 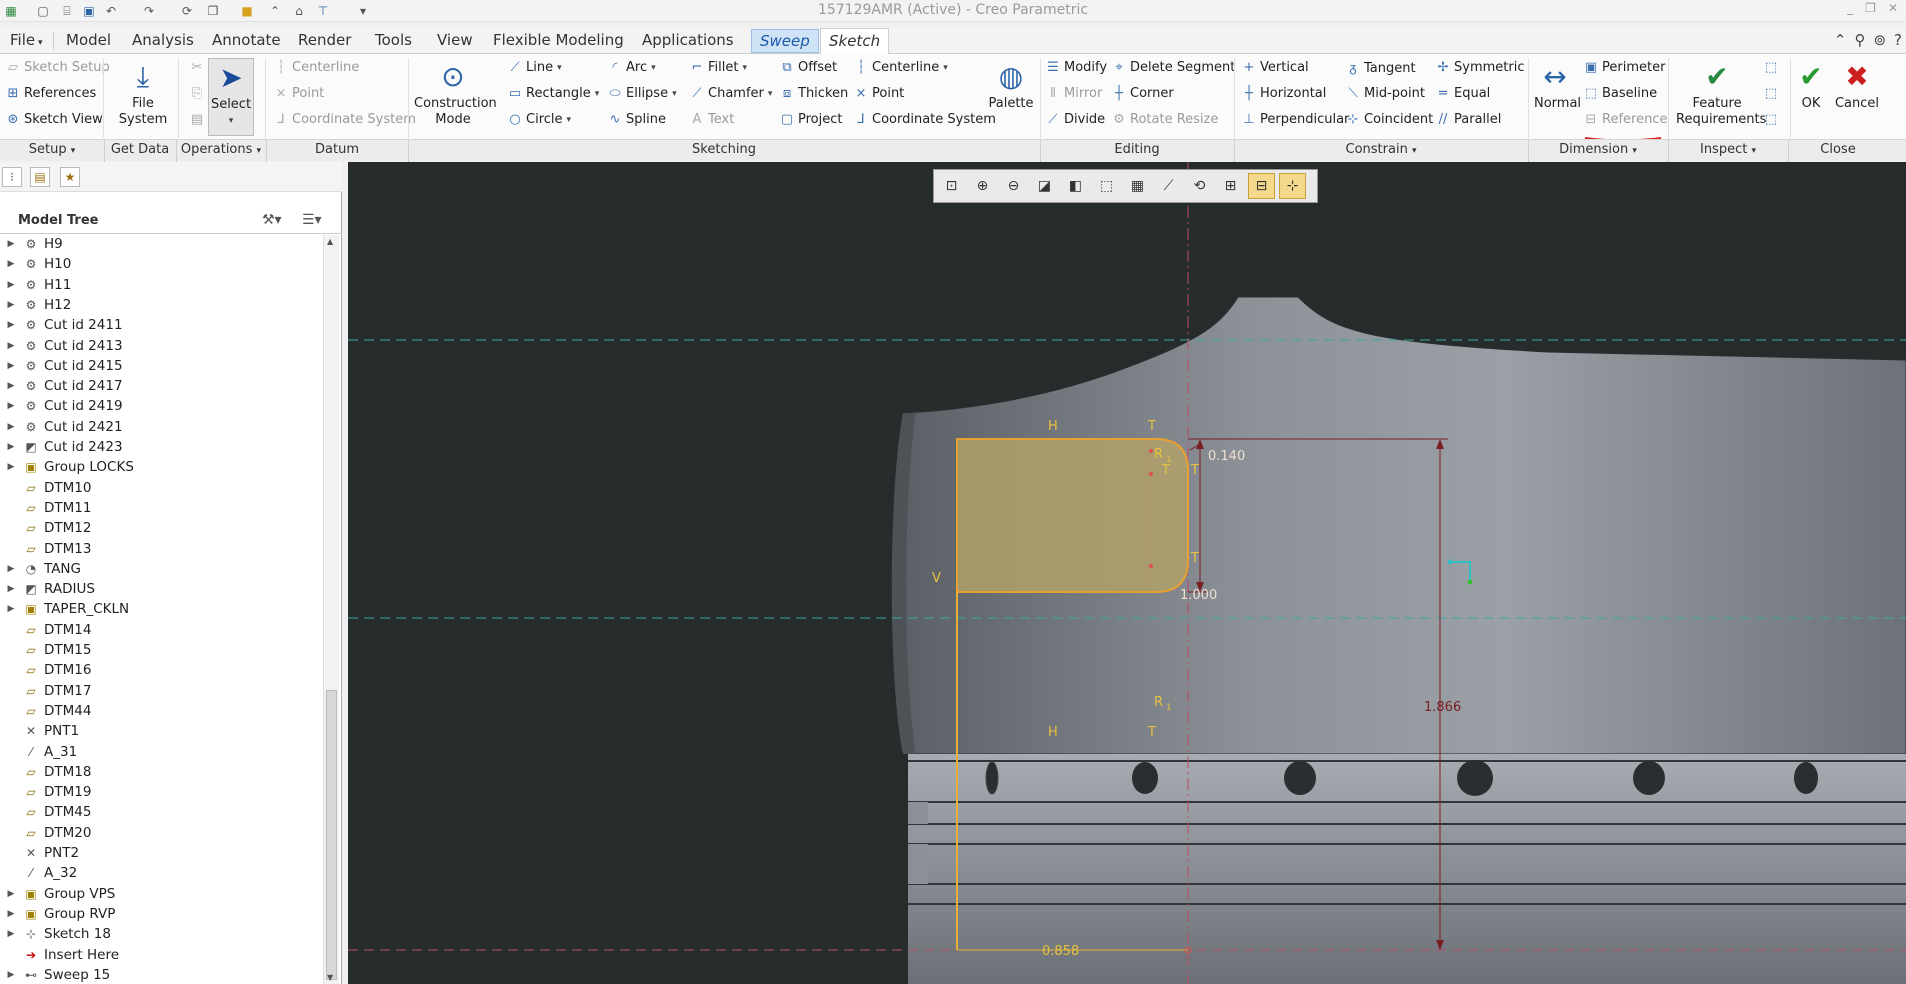 I want to click on vertical-constraint-button: + Vertical, so click(x=1275, y=67).